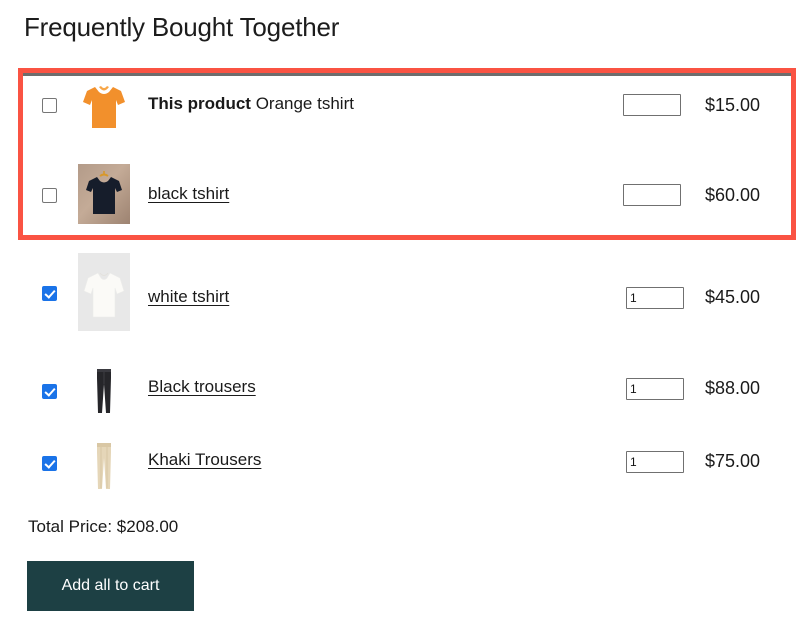 Image resolution: width=806 pixels, height=628 pixels. I want to click on product-checkbox-khaki-trousers, so click(49, 463).